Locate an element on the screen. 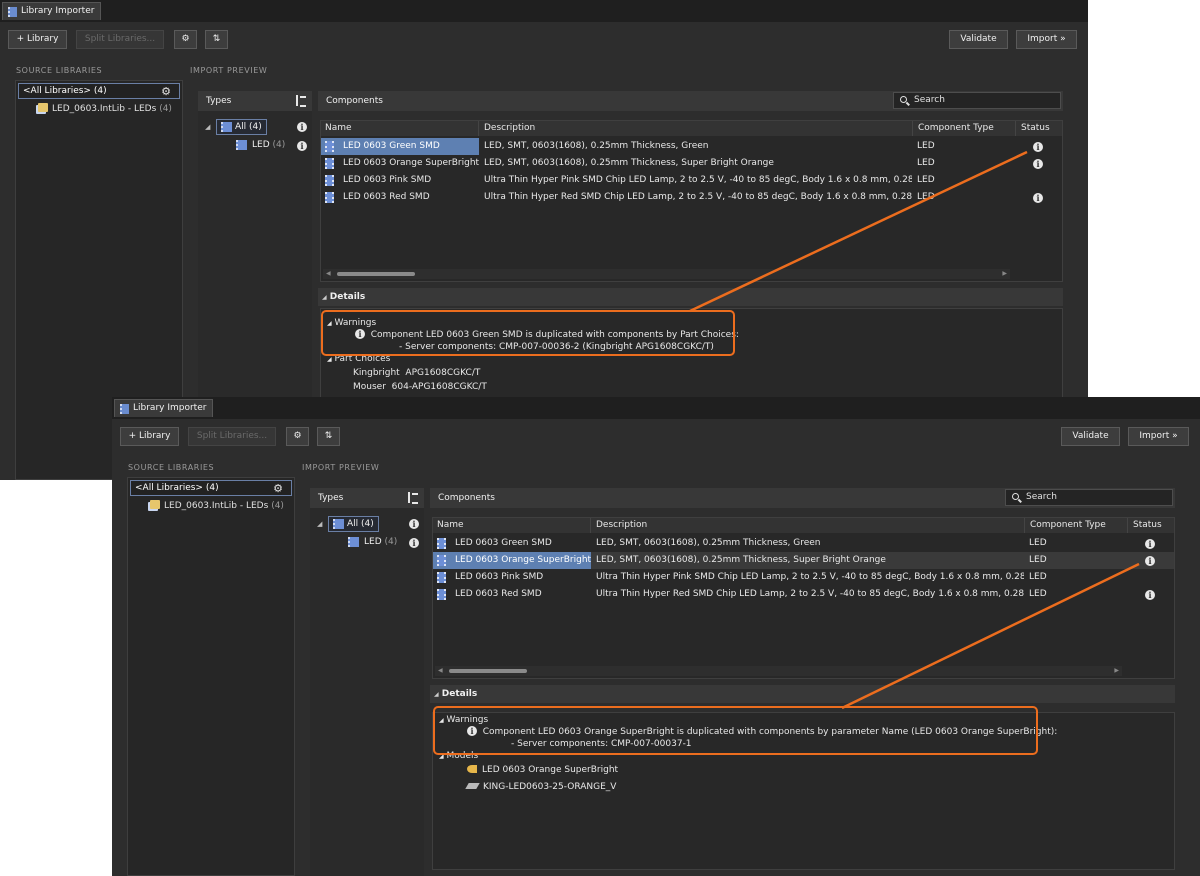 The width and height of the screenshot is (1200, 876). callout-line is located at coordinates (990, 636).